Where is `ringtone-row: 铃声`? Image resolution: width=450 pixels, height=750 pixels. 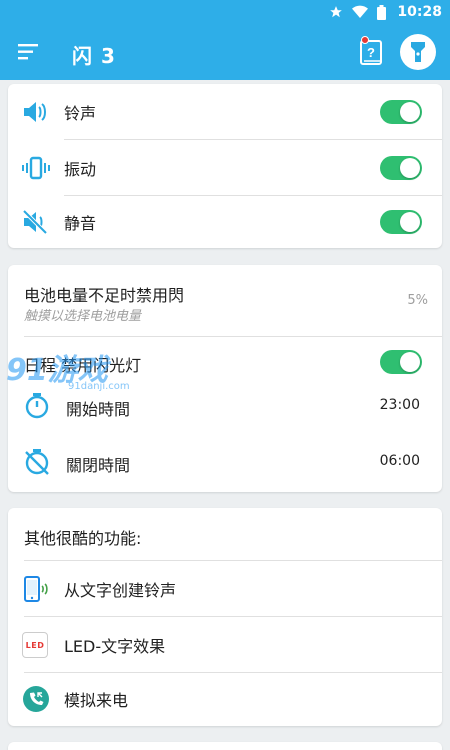
ringtone-row: 铃声 is located at coordinates (225, 112).